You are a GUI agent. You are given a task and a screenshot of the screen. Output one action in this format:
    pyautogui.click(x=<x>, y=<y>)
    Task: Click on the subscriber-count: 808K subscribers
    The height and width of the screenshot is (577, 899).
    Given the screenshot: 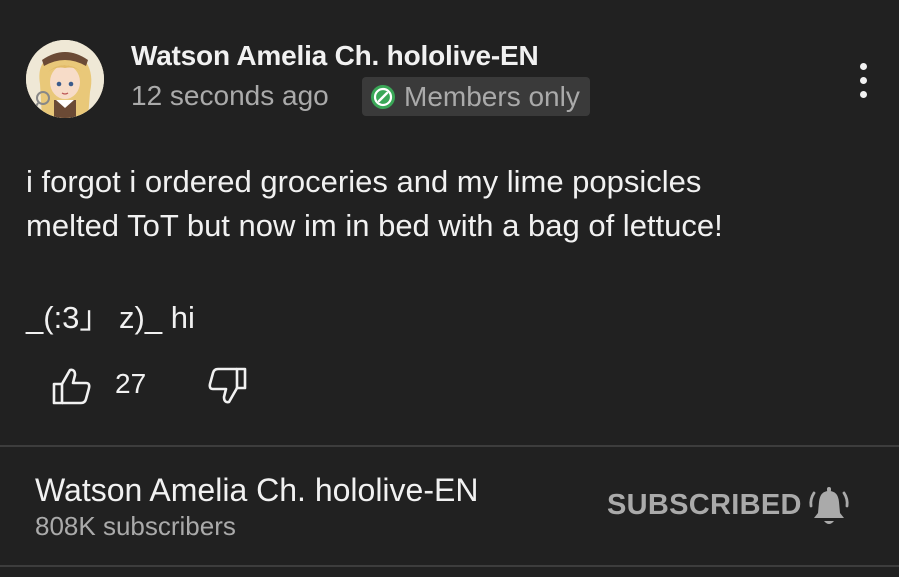 What is the action you would take?
    pyautogui.click(x=135, y=526)
    